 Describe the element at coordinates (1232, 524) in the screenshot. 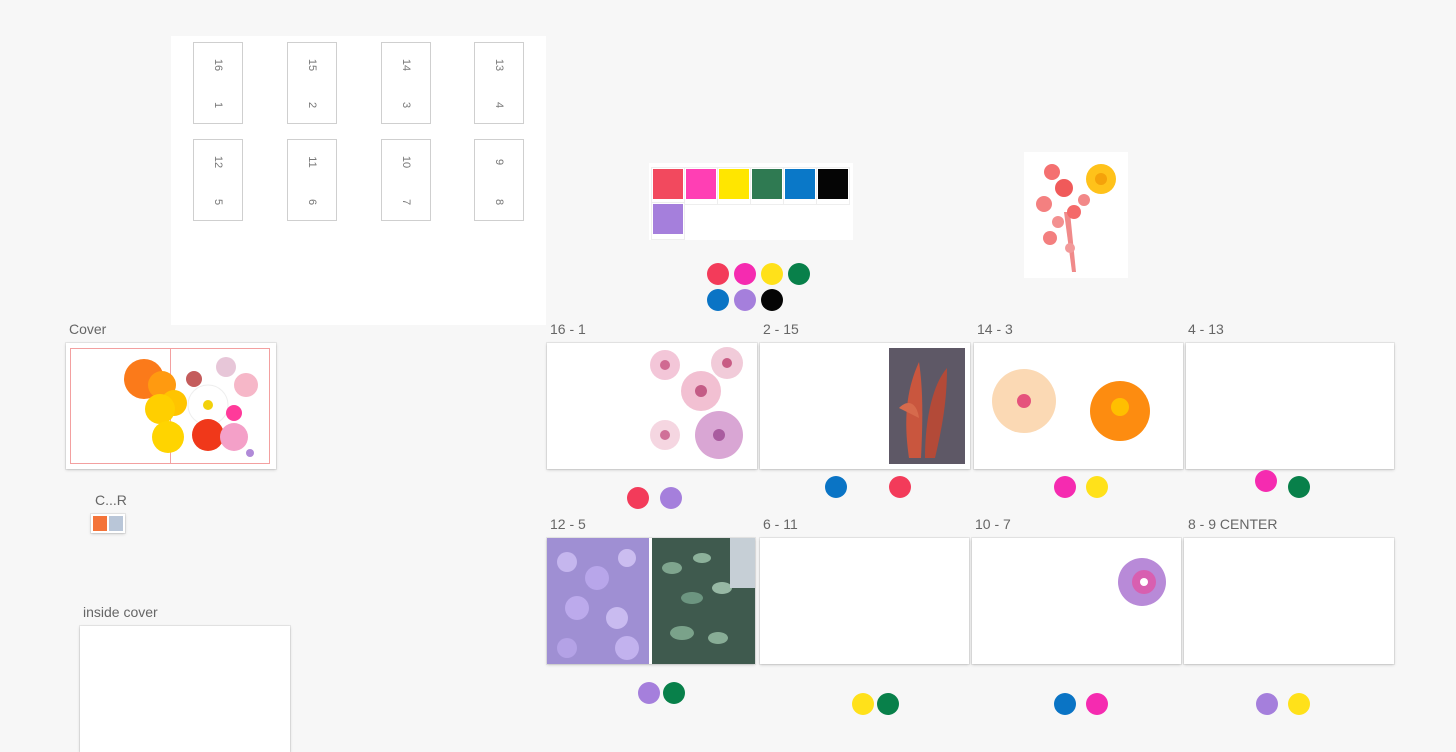

I see `frame-label-8-9-center: 8 - 9 CENTER` at that location.